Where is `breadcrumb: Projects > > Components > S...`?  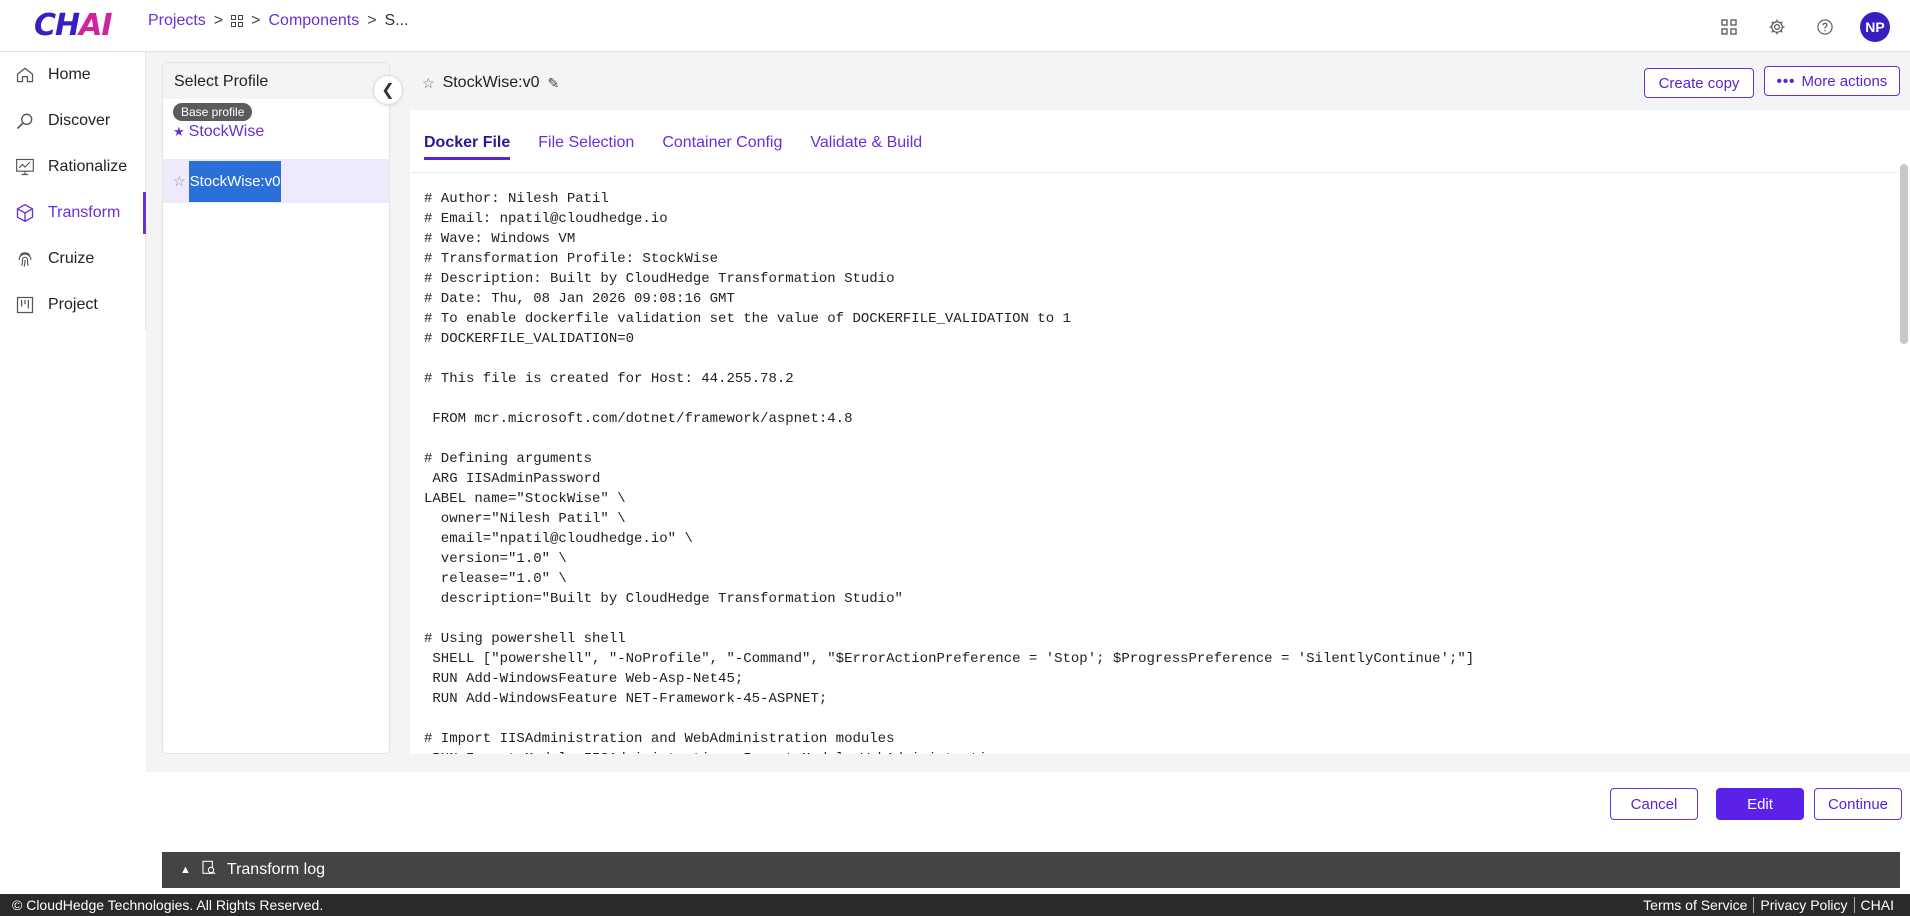 breadcrumb: Projects > > Components > S... is located at coordinates (278, 21).